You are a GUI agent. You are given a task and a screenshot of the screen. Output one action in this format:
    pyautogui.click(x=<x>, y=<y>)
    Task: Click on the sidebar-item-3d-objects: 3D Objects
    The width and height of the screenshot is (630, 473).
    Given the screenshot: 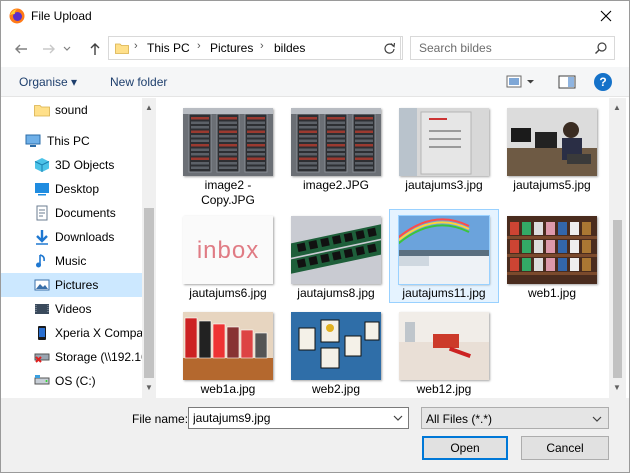 What is the action you would take?
    pyautogui.click(x=71, y=165)
    